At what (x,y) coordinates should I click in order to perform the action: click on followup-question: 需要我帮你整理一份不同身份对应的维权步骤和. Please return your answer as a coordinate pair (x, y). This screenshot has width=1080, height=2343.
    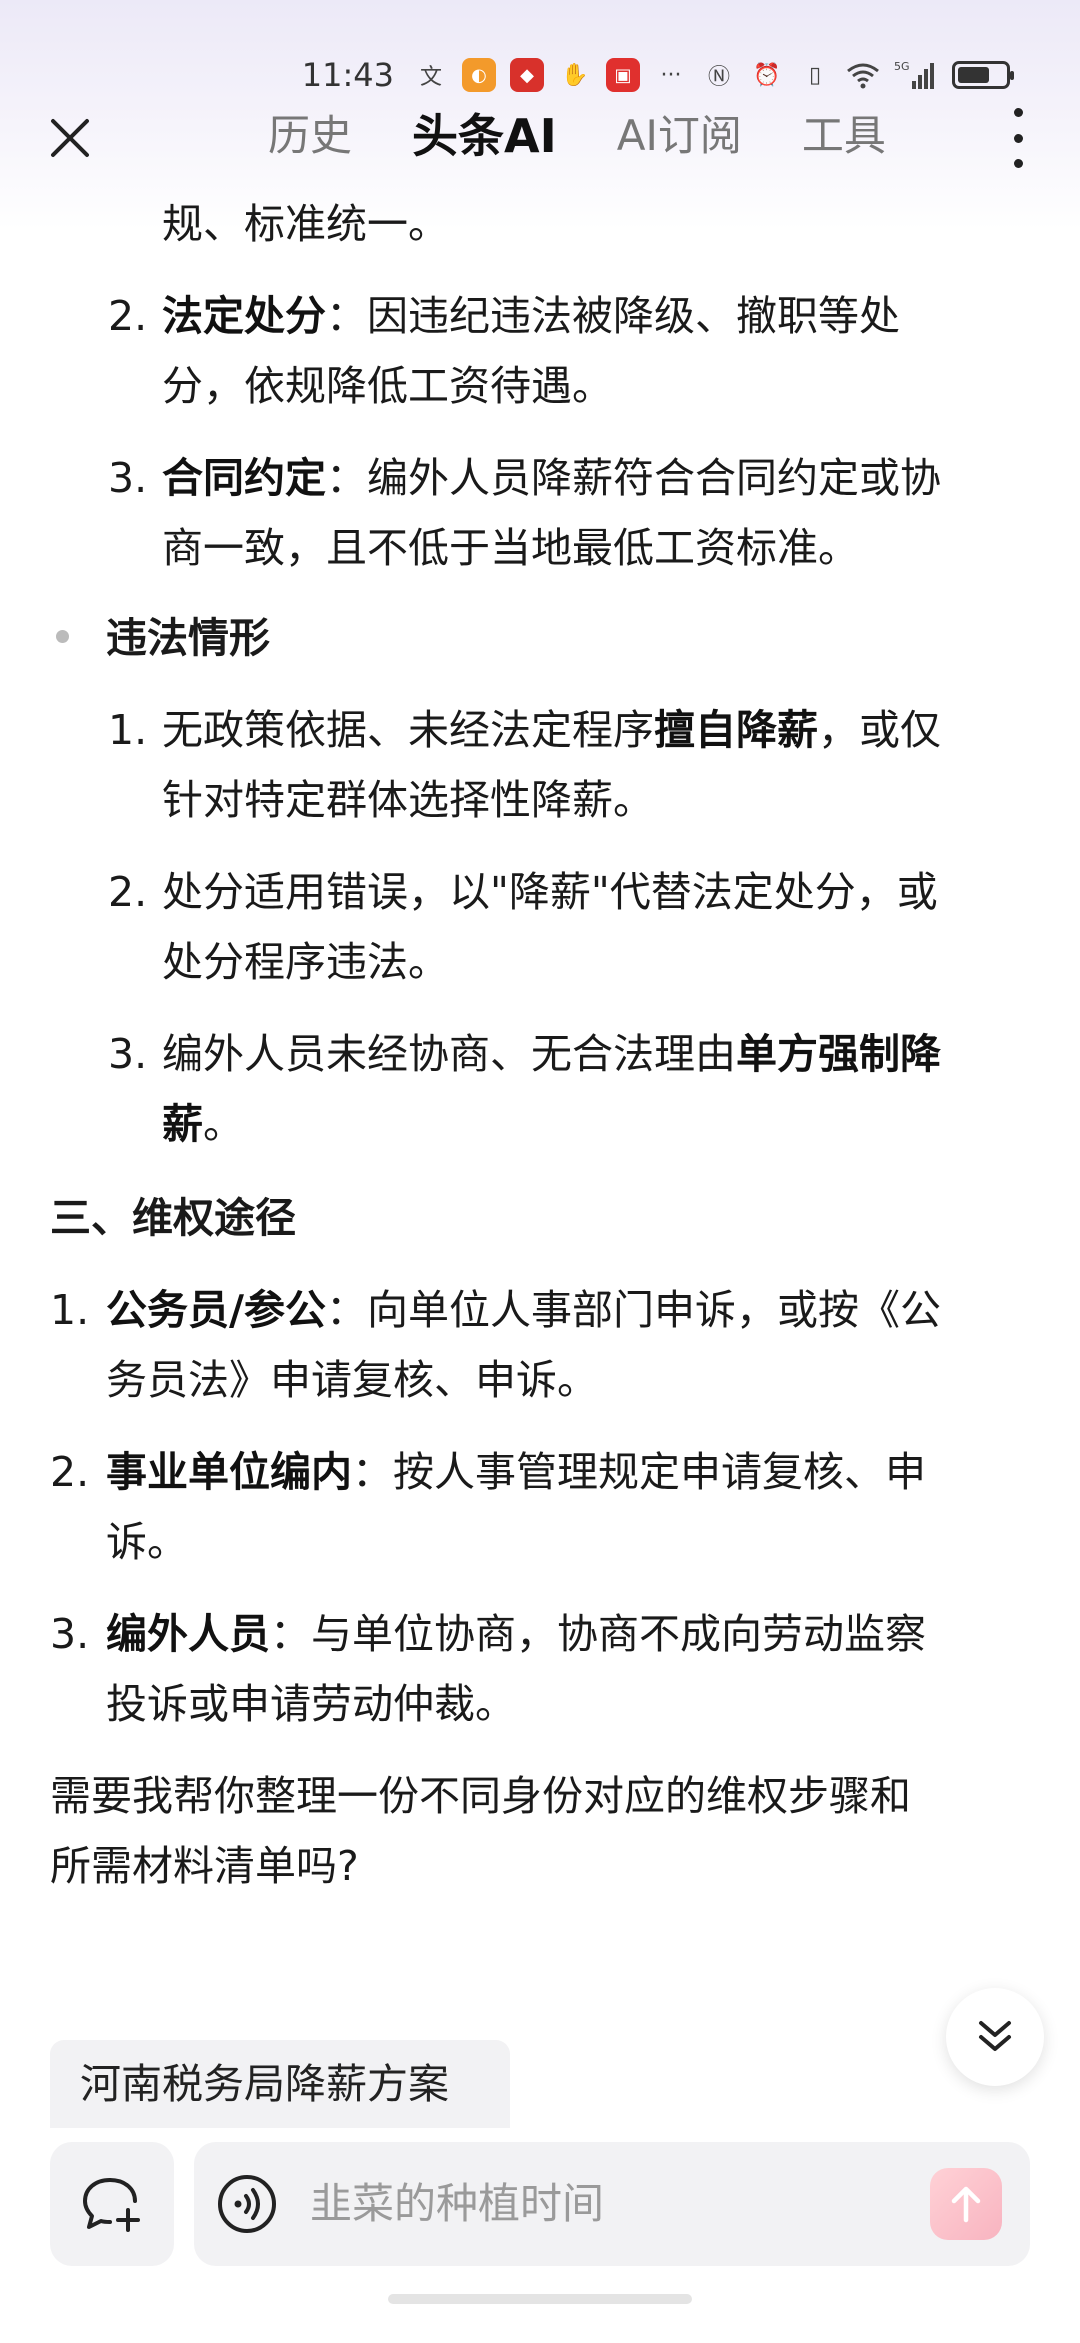
    Looking at the image, I should click on (480, 1796).